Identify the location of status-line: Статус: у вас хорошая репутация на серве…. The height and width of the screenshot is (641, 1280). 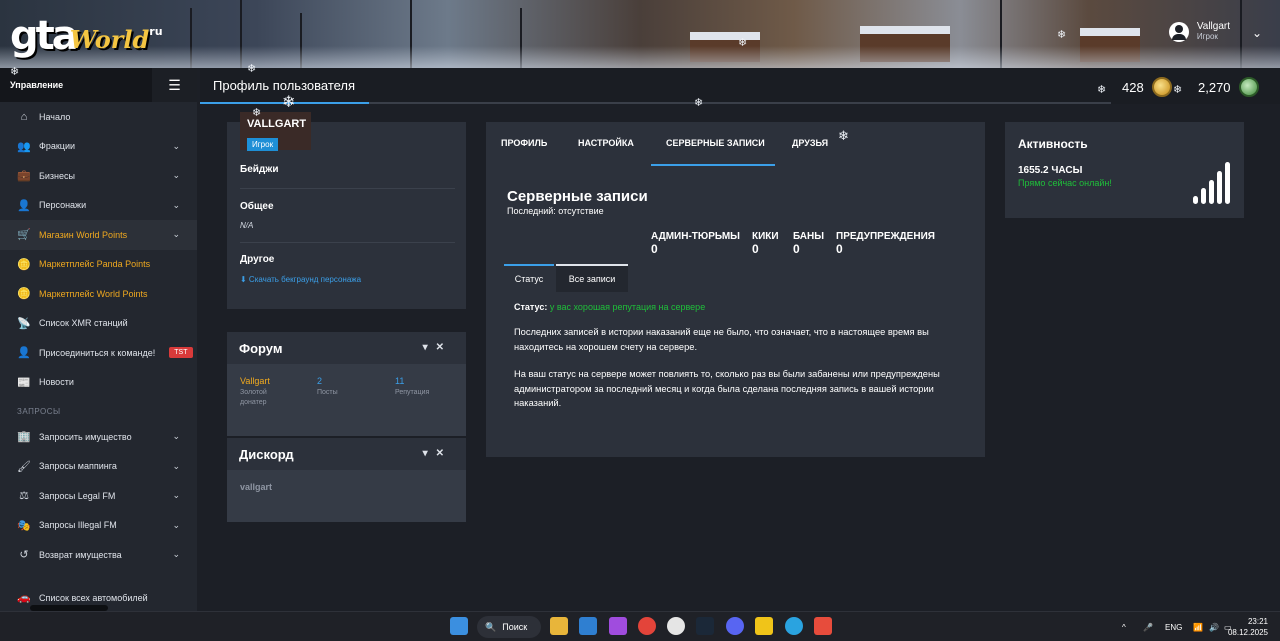
(609, 307).